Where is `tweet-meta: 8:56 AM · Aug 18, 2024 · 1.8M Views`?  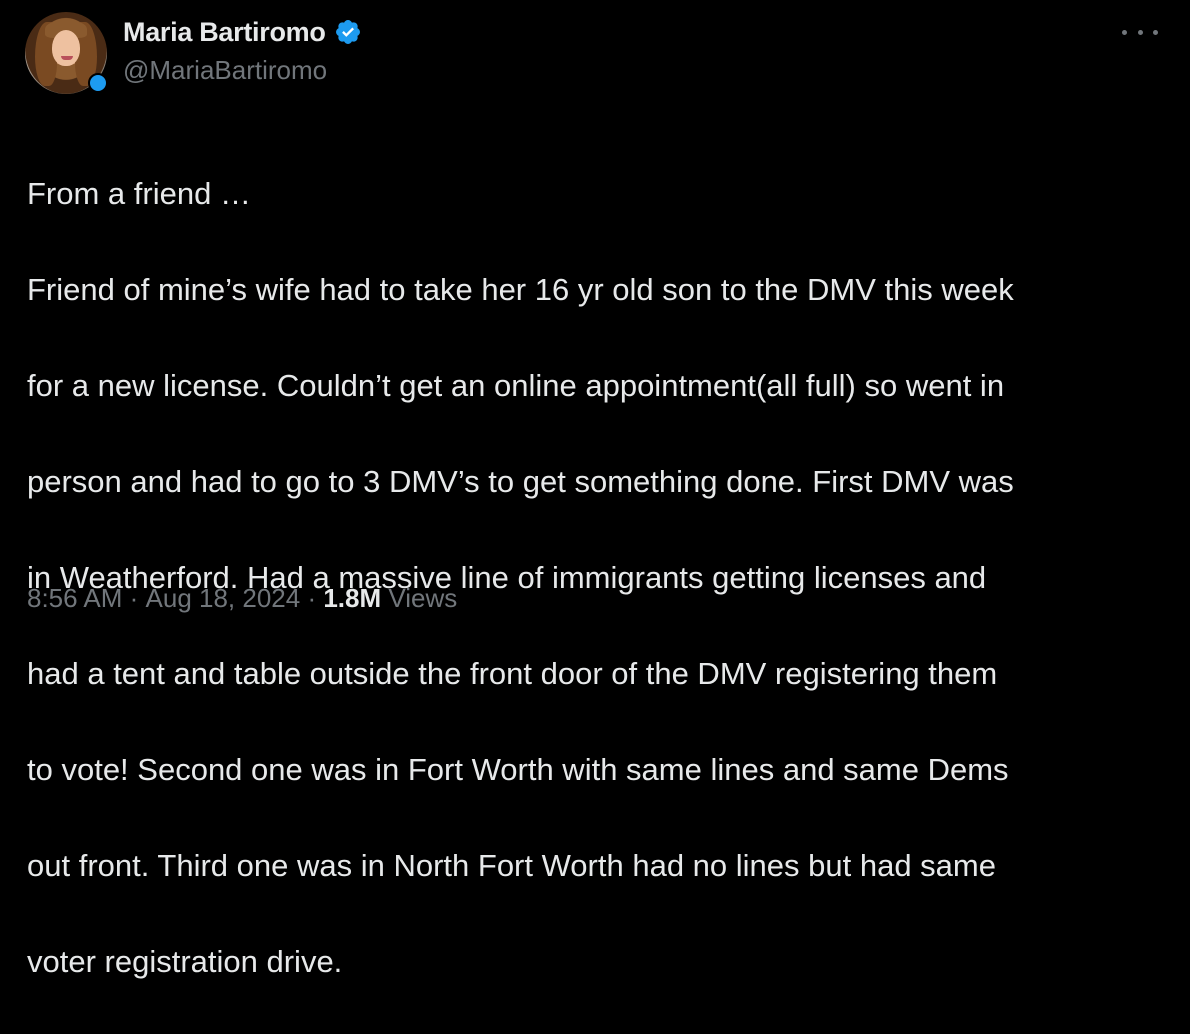
tweet-meta: 8:56 AM · Aug 18, 2024 · 1.8M Views is located at coordinates (242, 598).